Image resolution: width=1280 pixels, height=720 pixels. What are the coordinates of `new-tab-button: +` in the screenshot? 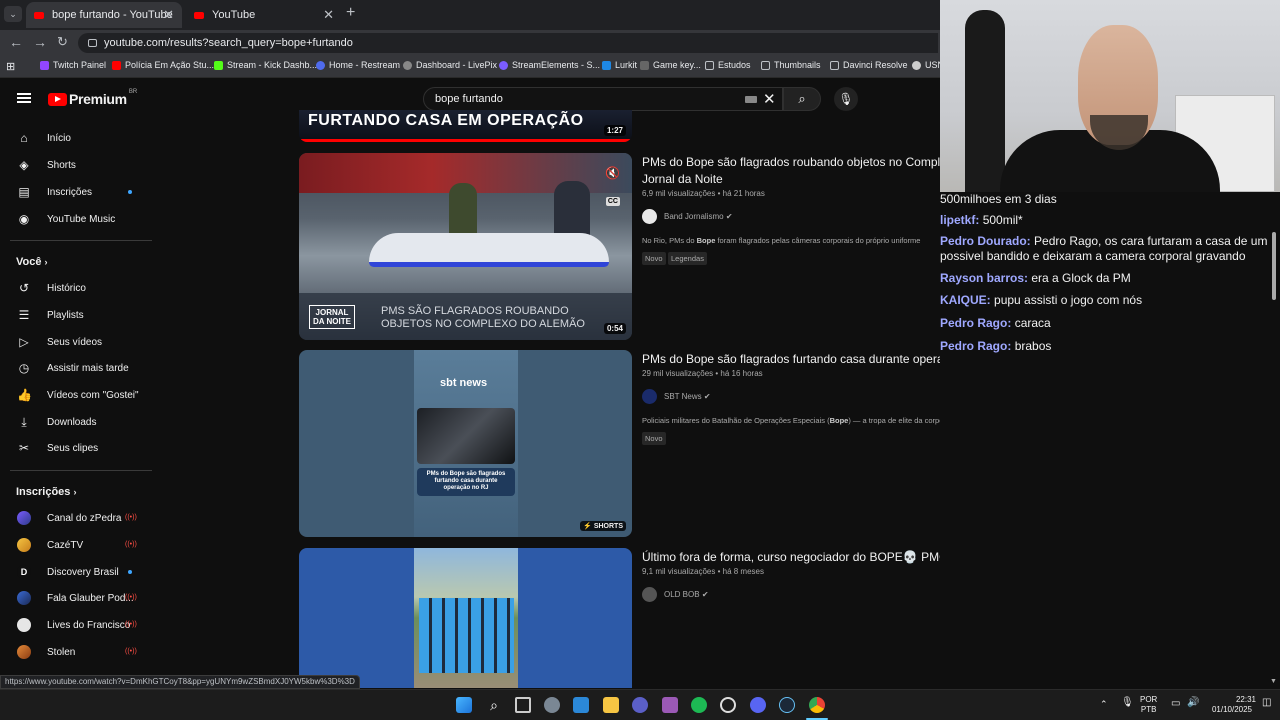 It's located at (350, 13).